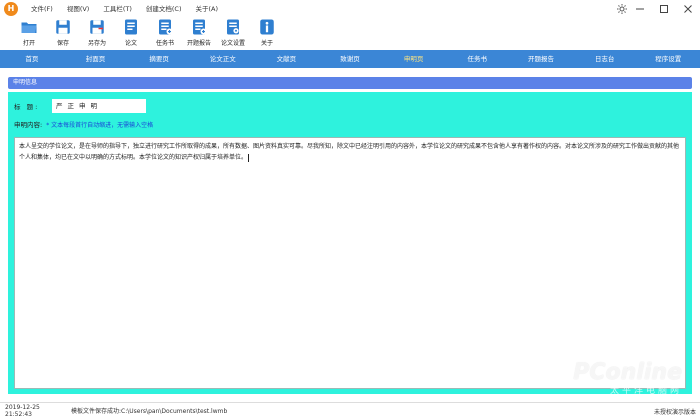 The width and height of the screenshot is (700, 418). I want to click on app-logo: H, so click(11, 9).